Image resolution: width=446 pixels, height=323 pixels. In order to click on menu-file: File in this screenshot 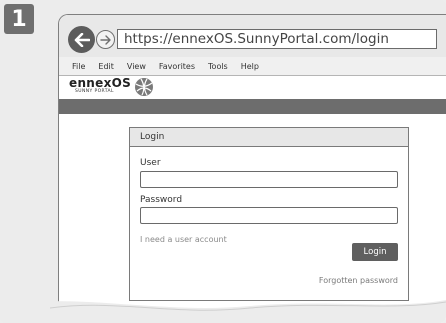, I will do `click(78, 66)`.